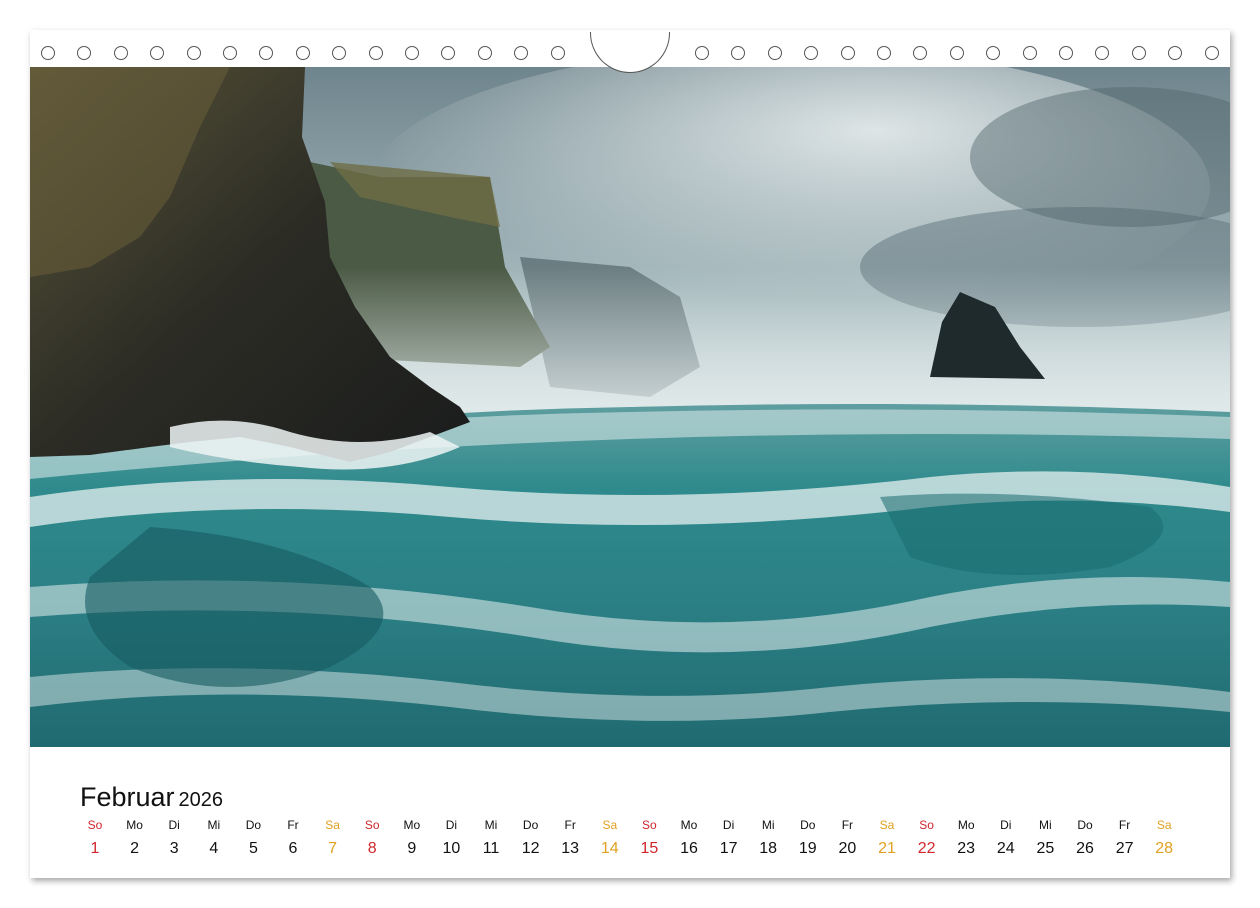  What do you see at coordinates (95, 848) in the screenshot?
I see `day-number: 1` at bounding box center [95, 848].